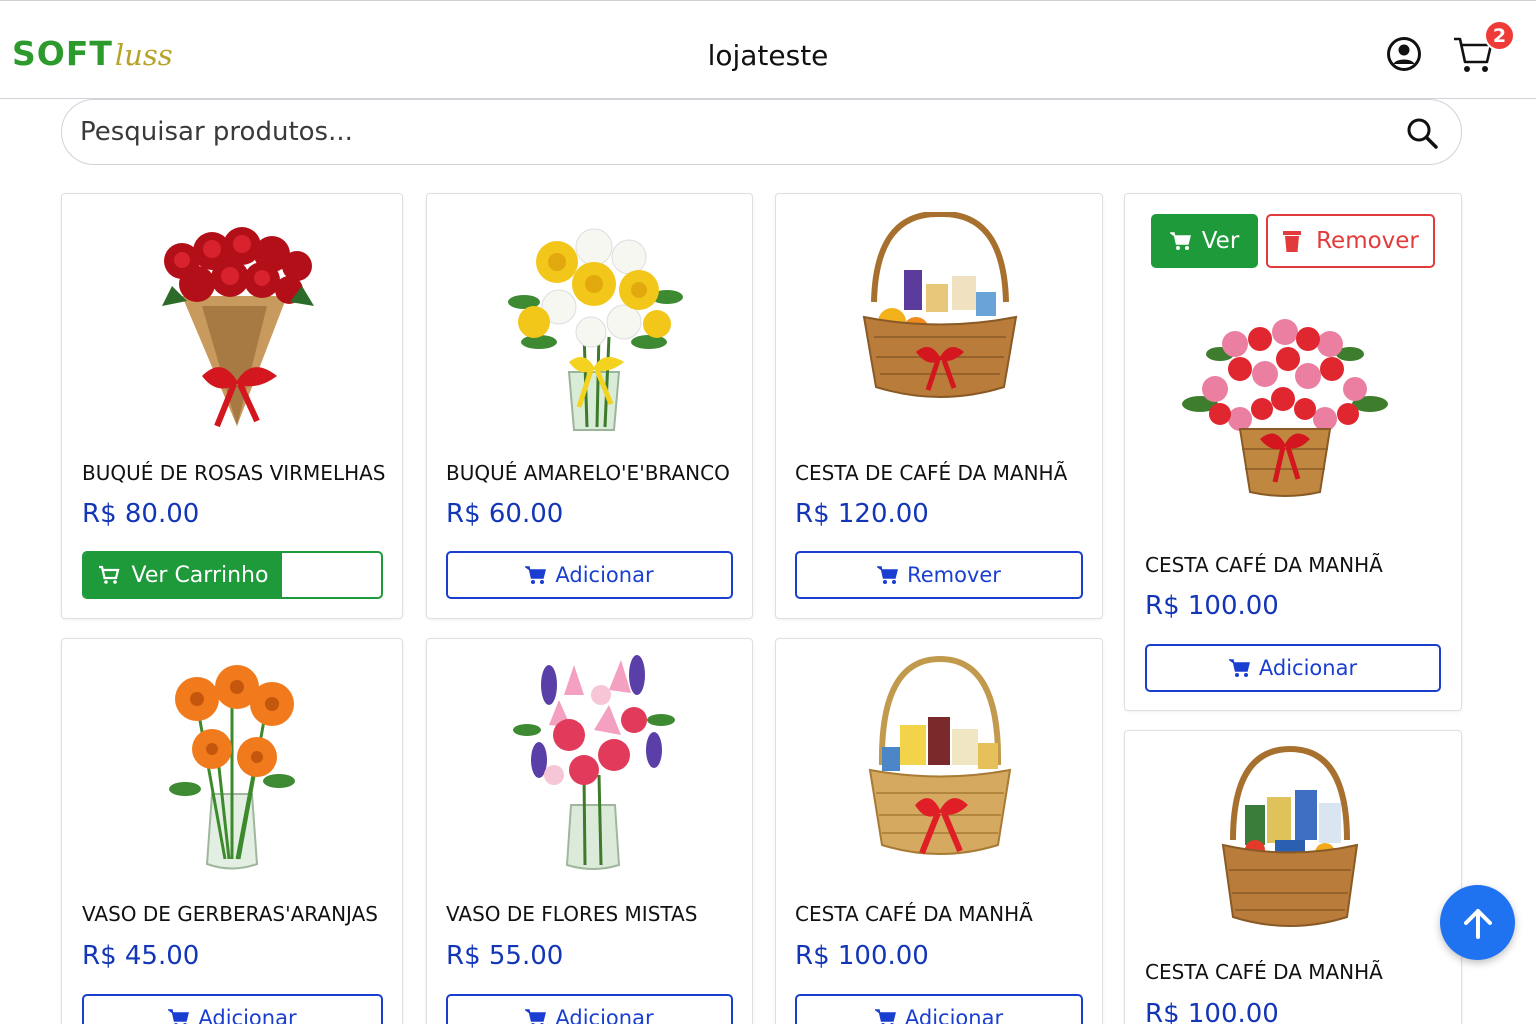 The height and width of the screenshot is (1024, 1536). Describe the element at coordinates (234, 326) in the screenshot. I see `product-image-red-roses` at that location.